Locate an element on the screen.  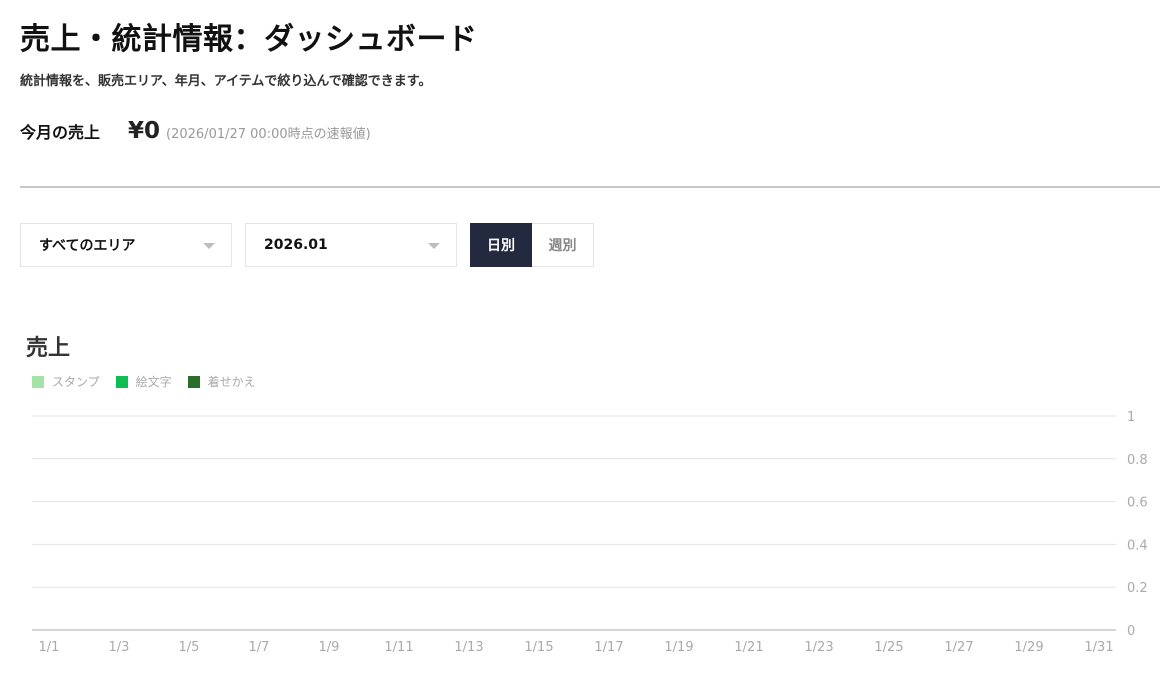
month-select: 2026.01 is located at coordinates (351, 245).